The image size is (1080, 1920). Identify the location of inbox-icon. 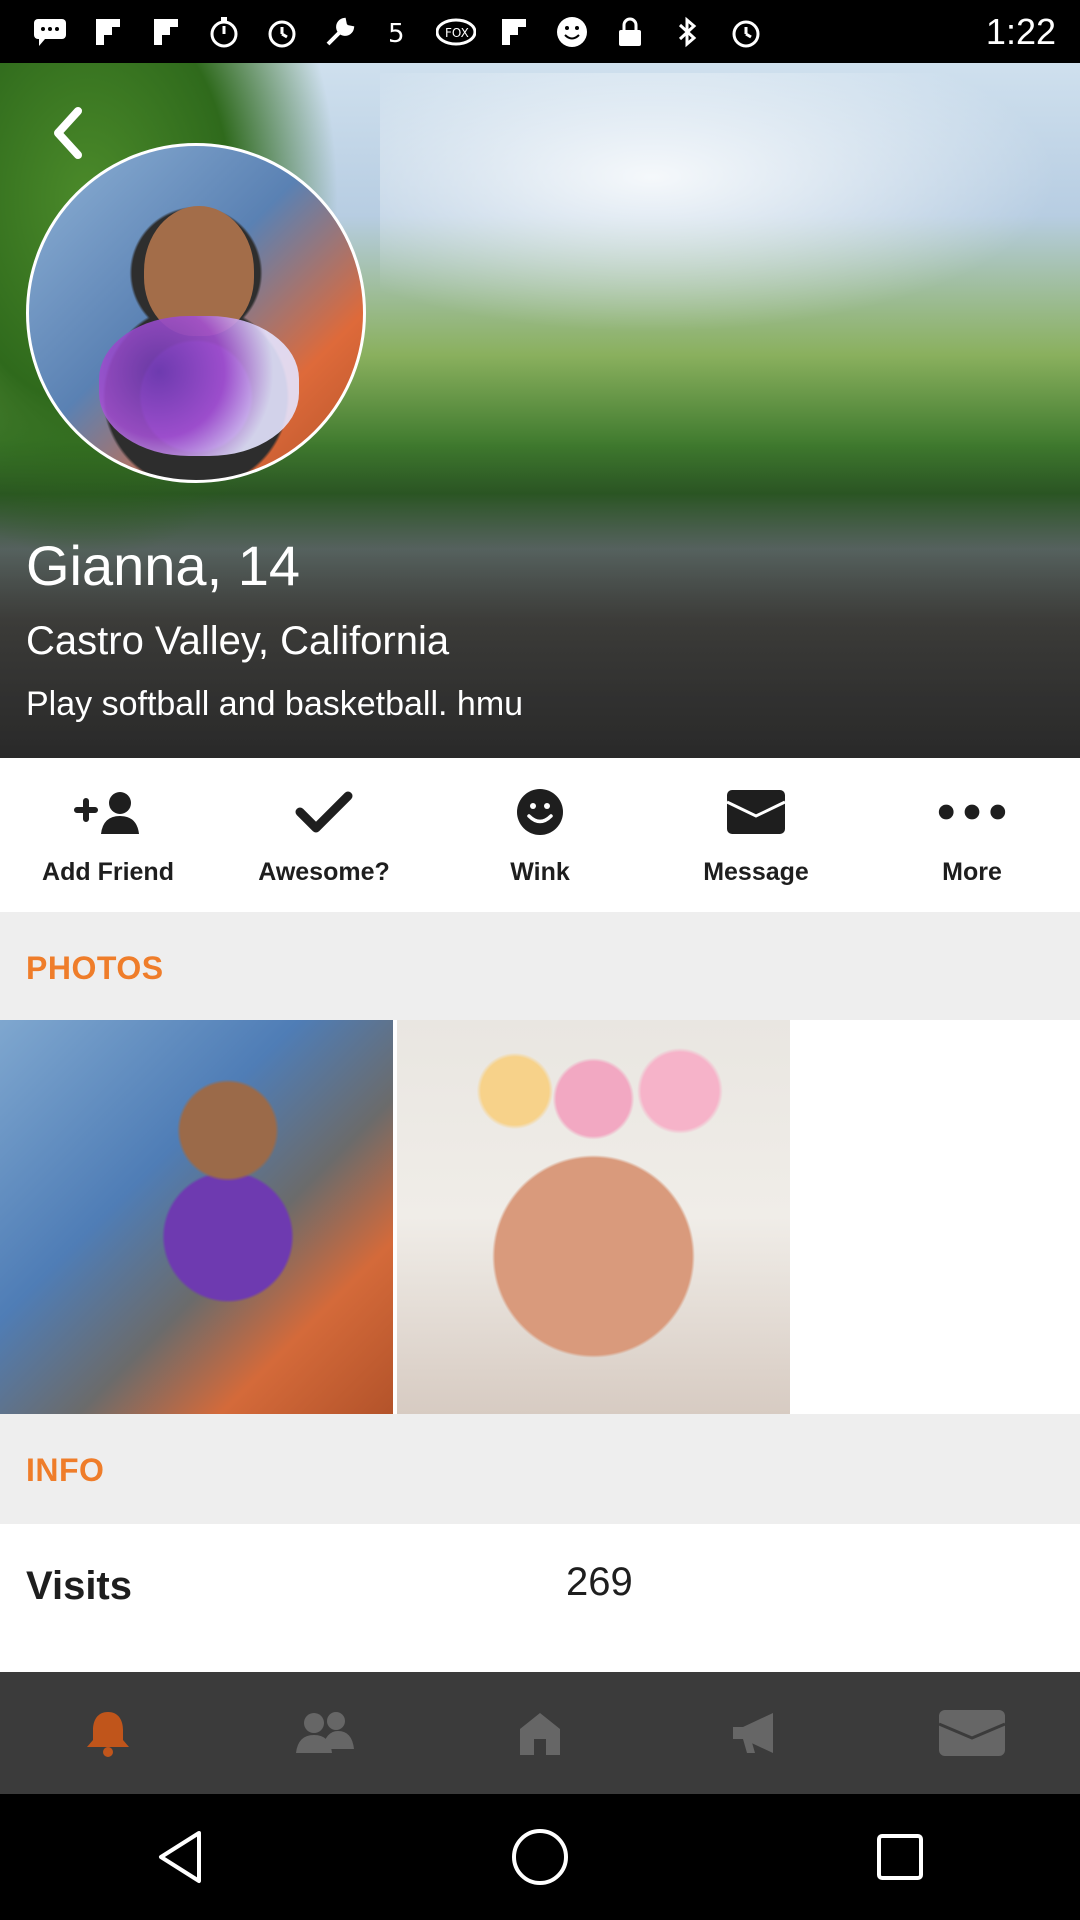
(972, 1733).